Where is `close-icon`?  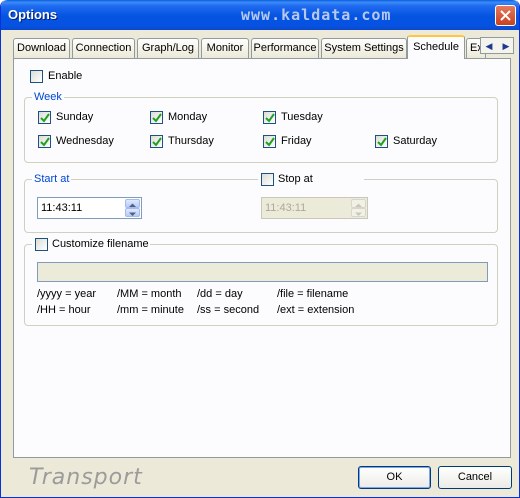
close-icon is located at coordinates (505, 15).